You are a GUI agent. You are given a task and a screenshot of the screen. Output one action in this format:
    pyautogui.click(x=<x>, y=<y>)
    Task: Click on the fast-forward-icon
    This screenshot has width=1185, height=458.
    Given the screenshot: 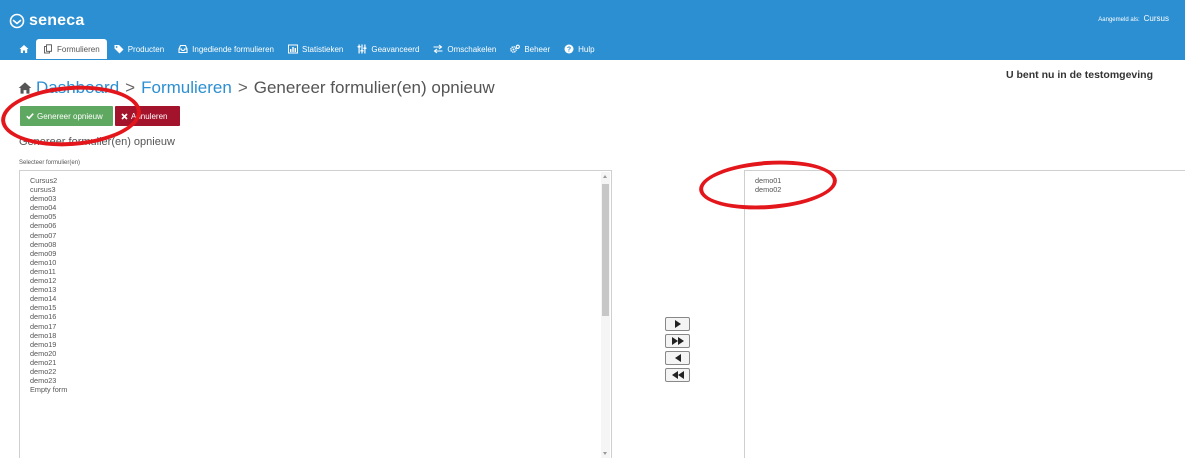 What is the action you would take?
    pyautogui.click(x=677, y=341)
    